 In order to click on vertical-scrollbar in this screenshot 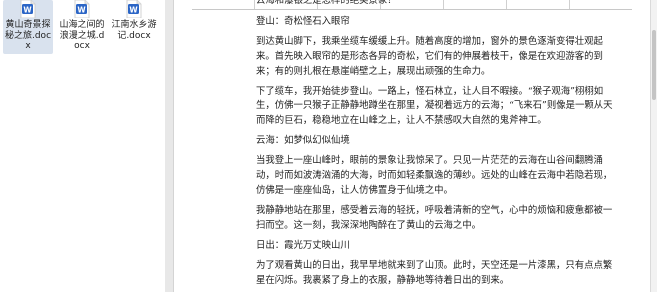, I will do `click(653, 146)`.